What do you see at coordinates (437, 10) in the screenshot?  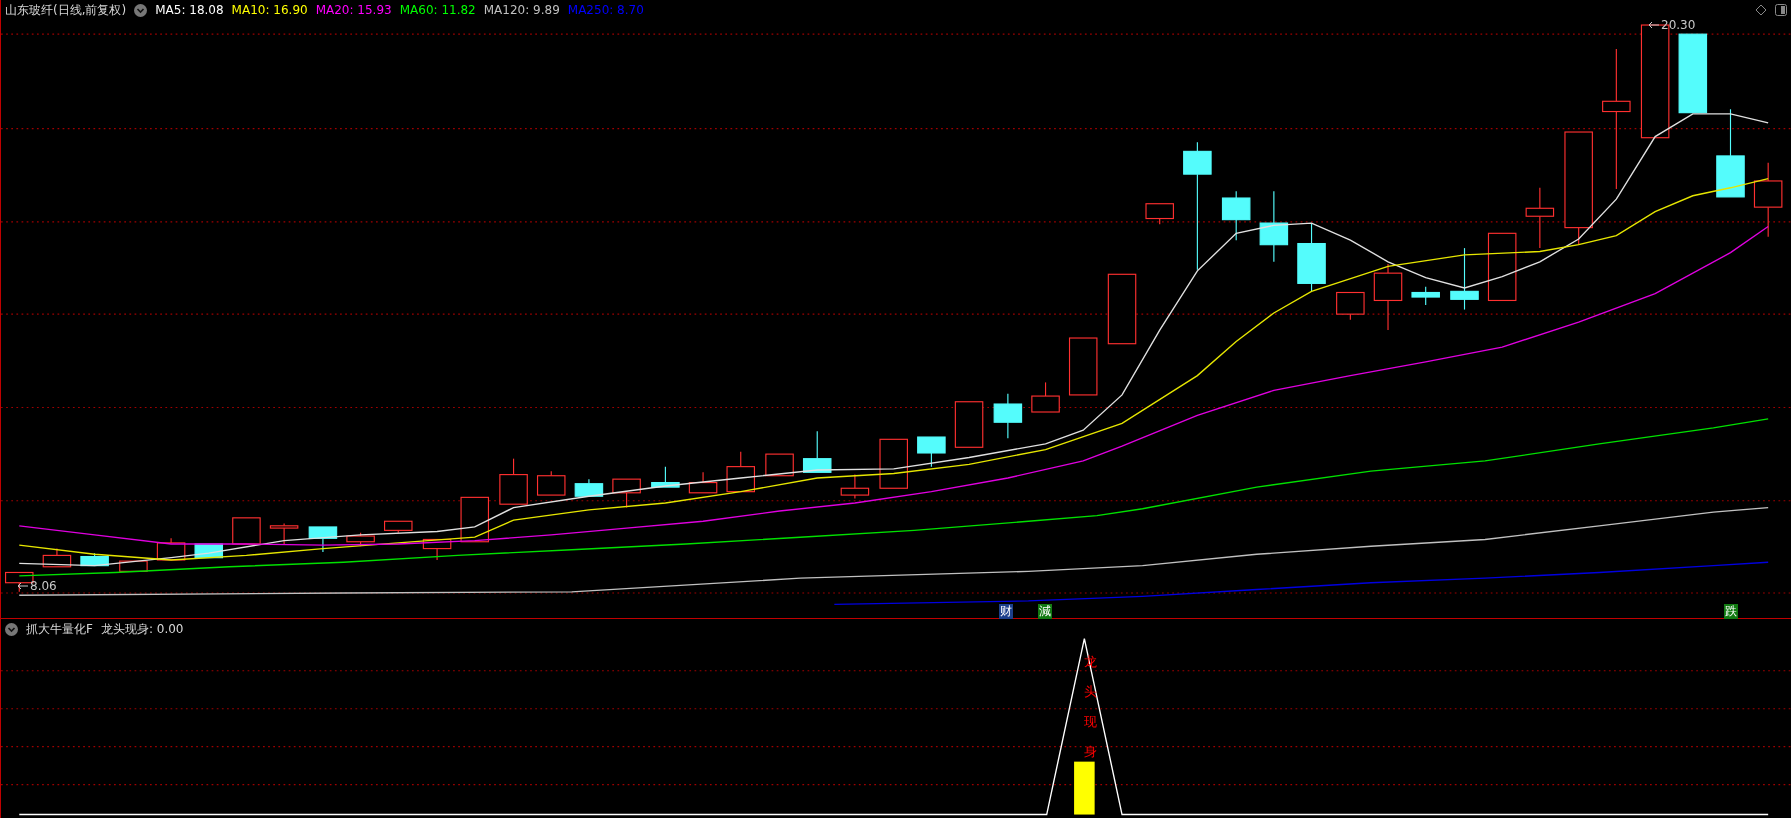 I see `moving-average-value: MA60: 11.82` at bounding box center [437, 10].